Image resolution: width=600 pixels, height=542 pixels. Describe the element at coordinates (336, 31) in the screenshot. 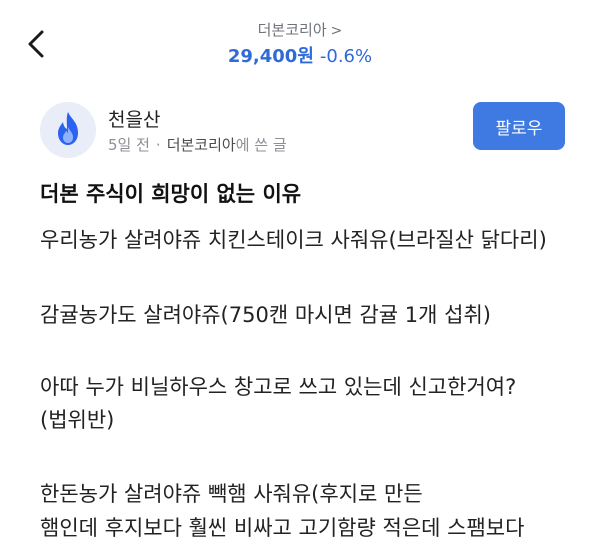

I see `chevron-right-icon: >` at that location.